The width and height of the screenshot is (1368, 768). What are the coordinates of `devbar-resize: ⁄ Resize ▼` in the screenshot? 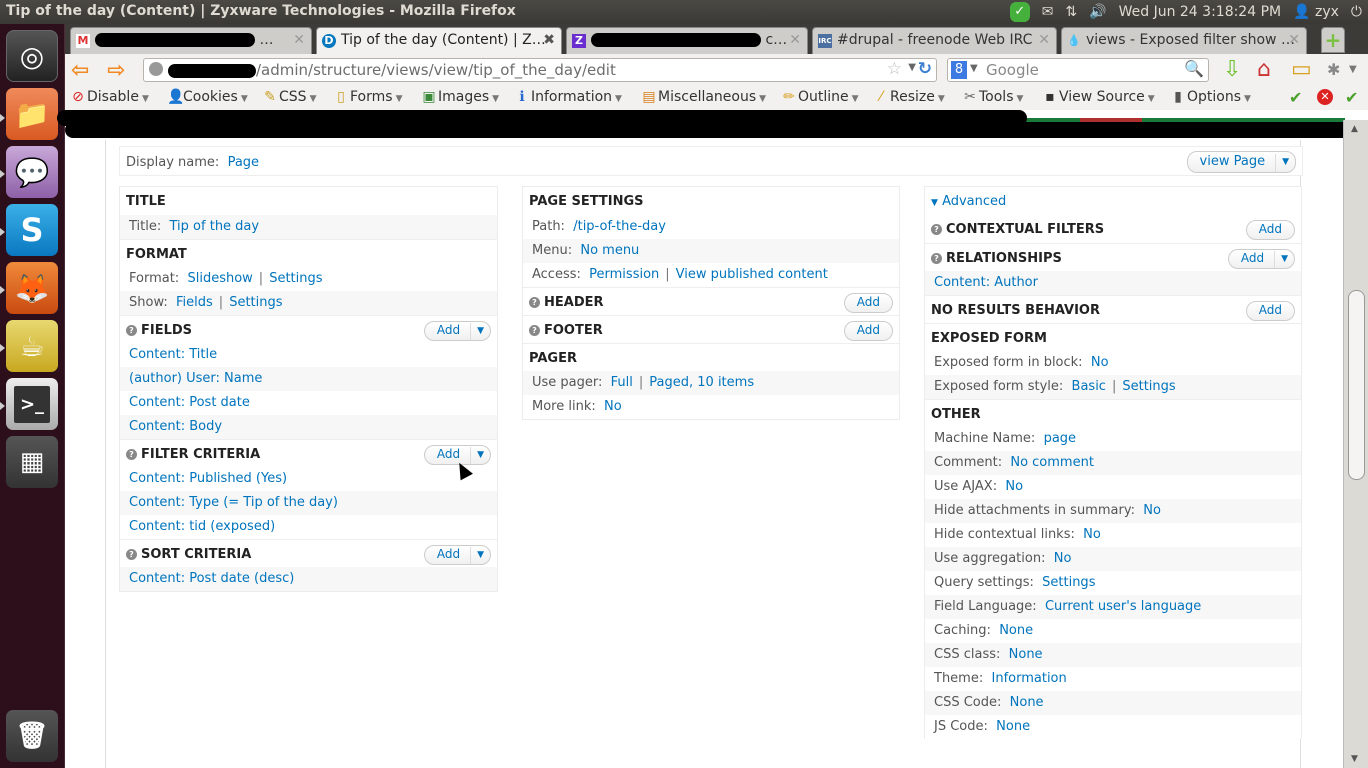 It's located at (909, 97).